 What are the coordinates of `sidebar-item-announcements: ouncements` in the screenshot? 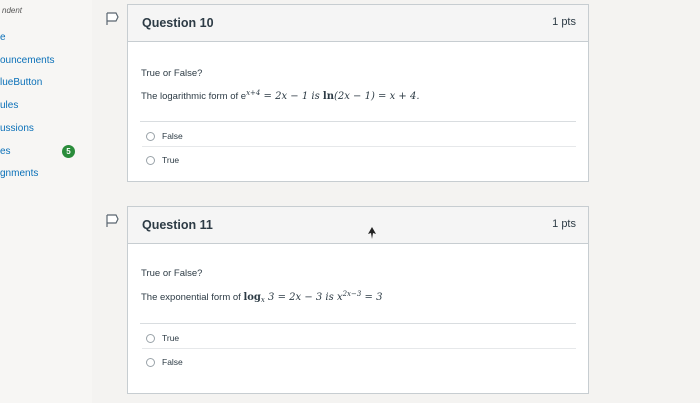 It's located at (27, 60).